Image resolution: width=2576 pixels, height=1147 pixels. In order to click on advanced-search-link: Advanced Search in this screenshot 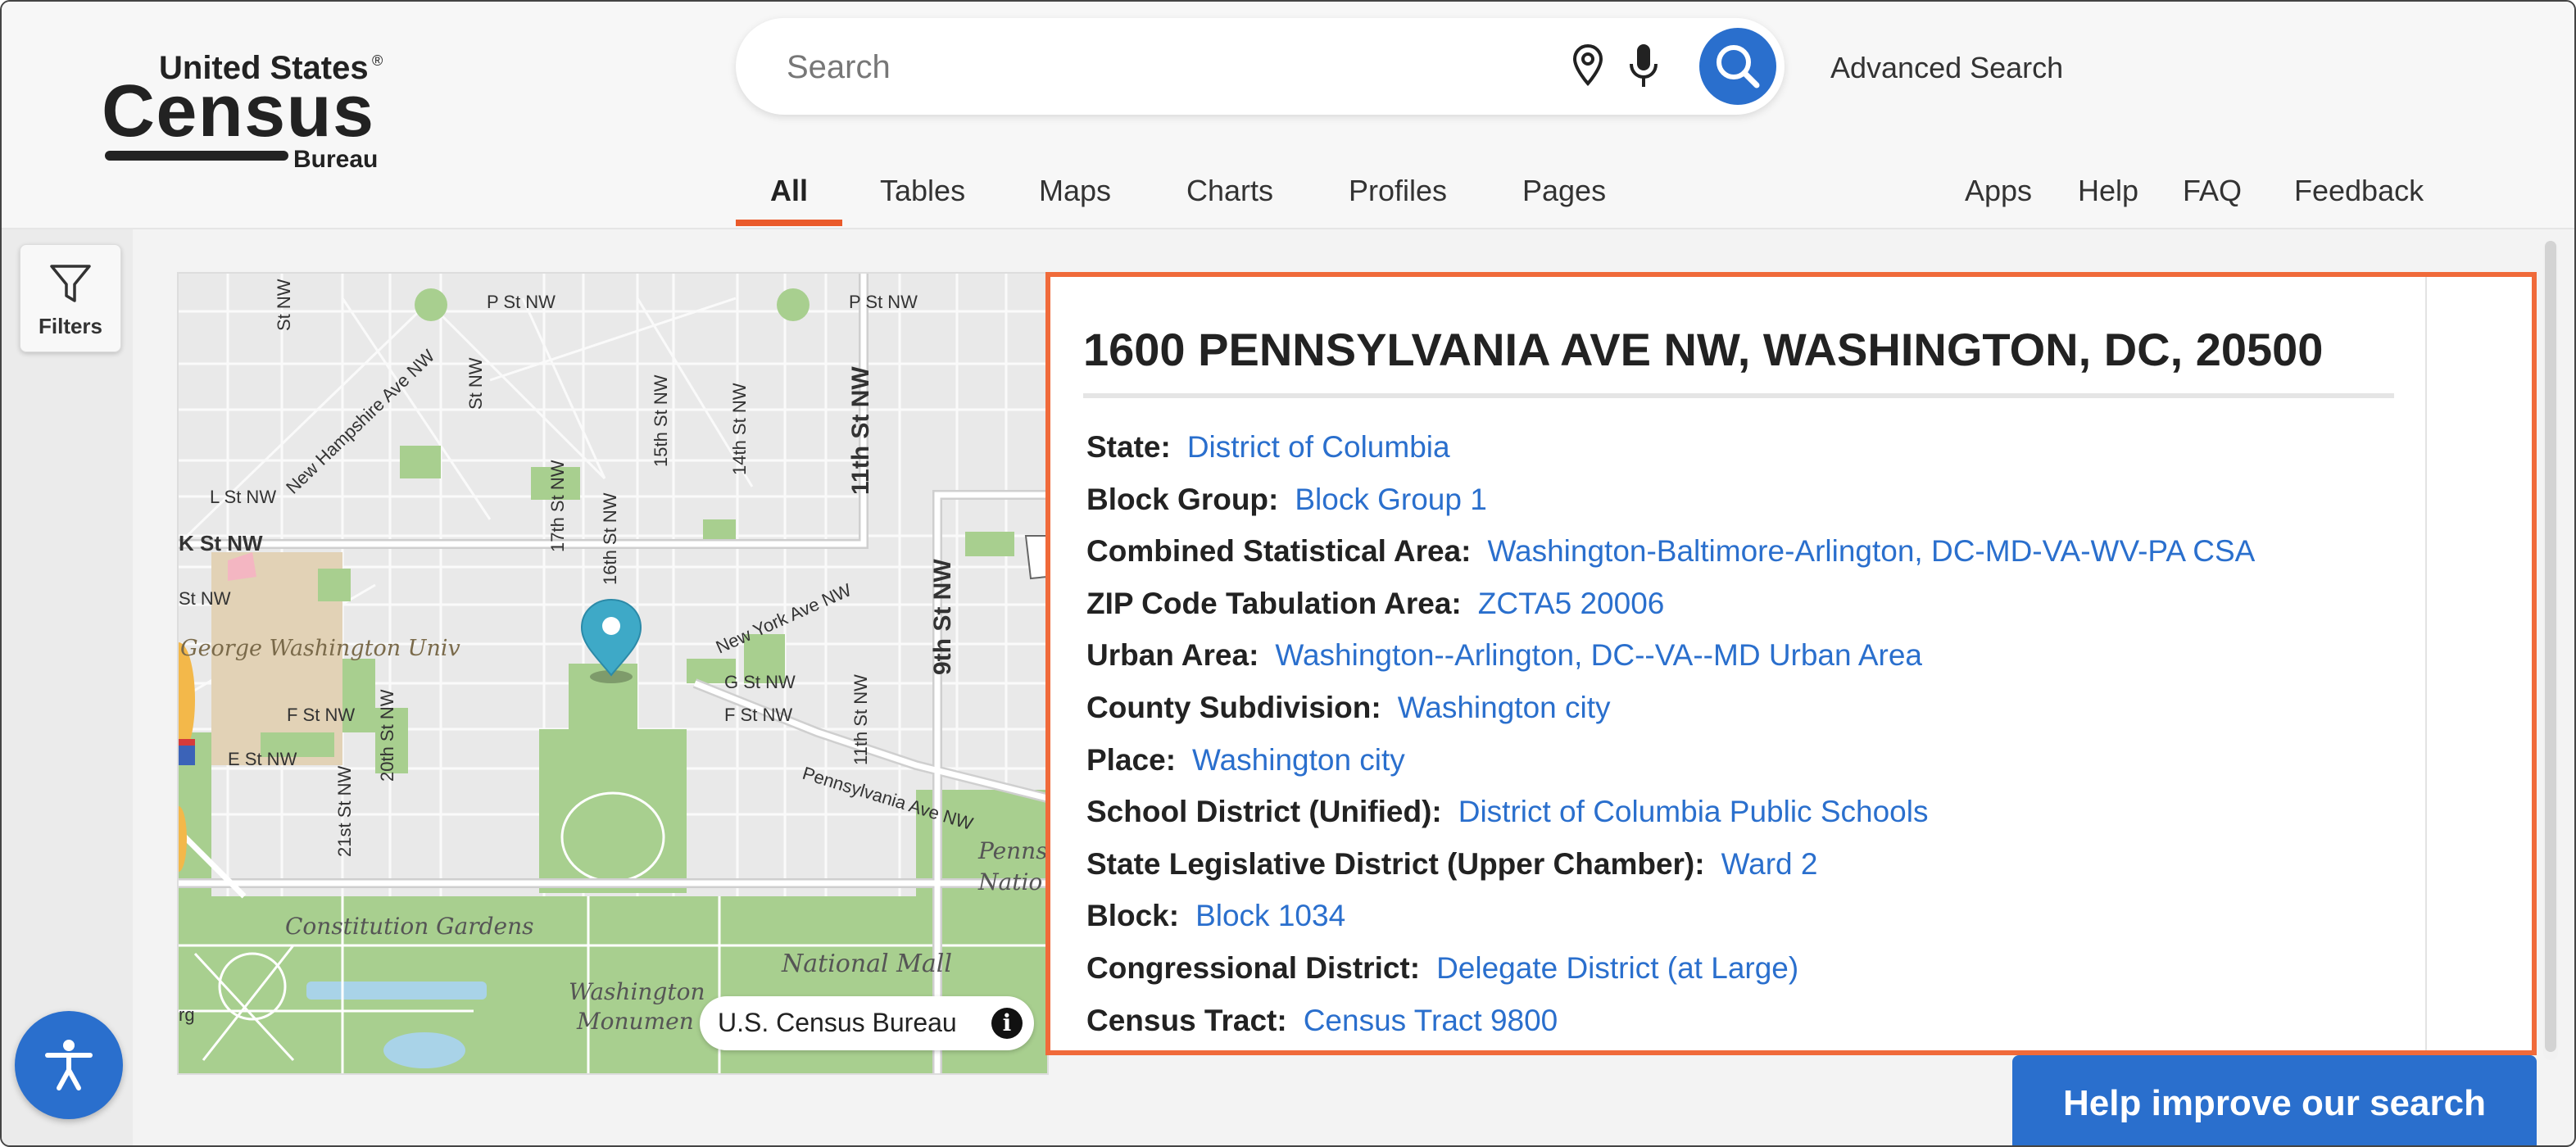, I will do `click(1947, 68)`.